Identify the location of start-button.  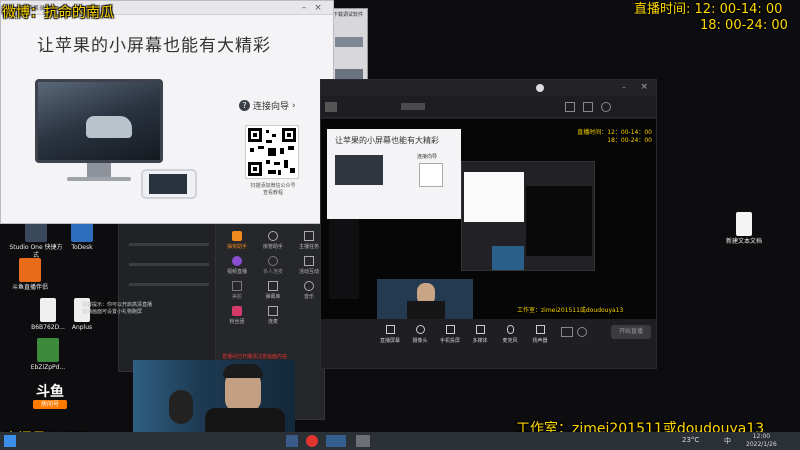
(10, 441).